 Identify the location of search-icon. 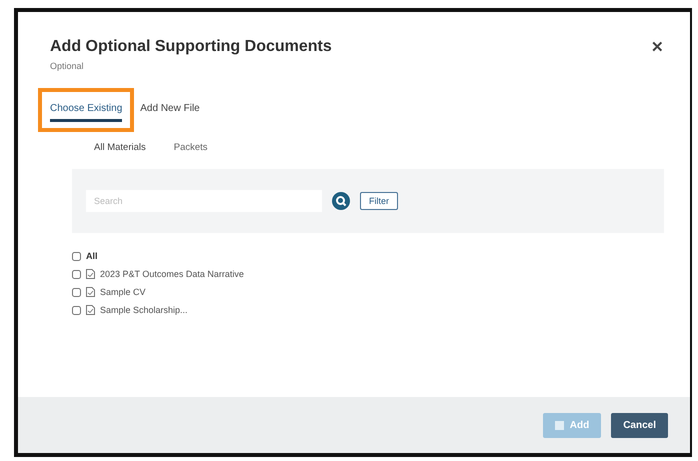
(341, 201).